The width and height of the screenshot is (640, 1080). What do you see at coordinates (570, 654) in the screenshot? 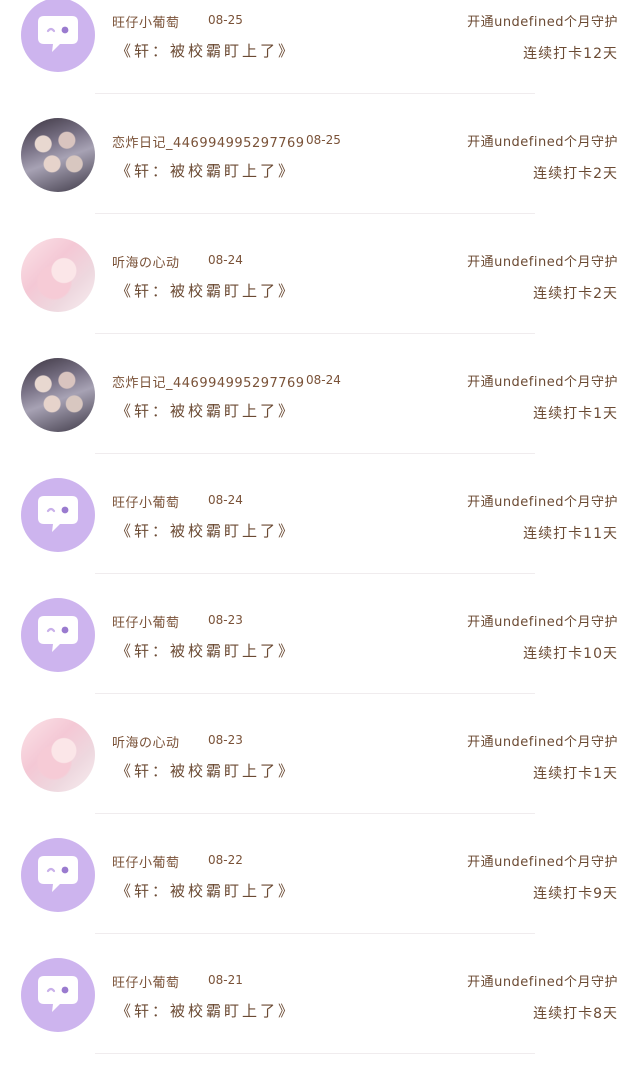
I see `checkin-streak: 连续打卡10天` at bounding box center [570, 654].